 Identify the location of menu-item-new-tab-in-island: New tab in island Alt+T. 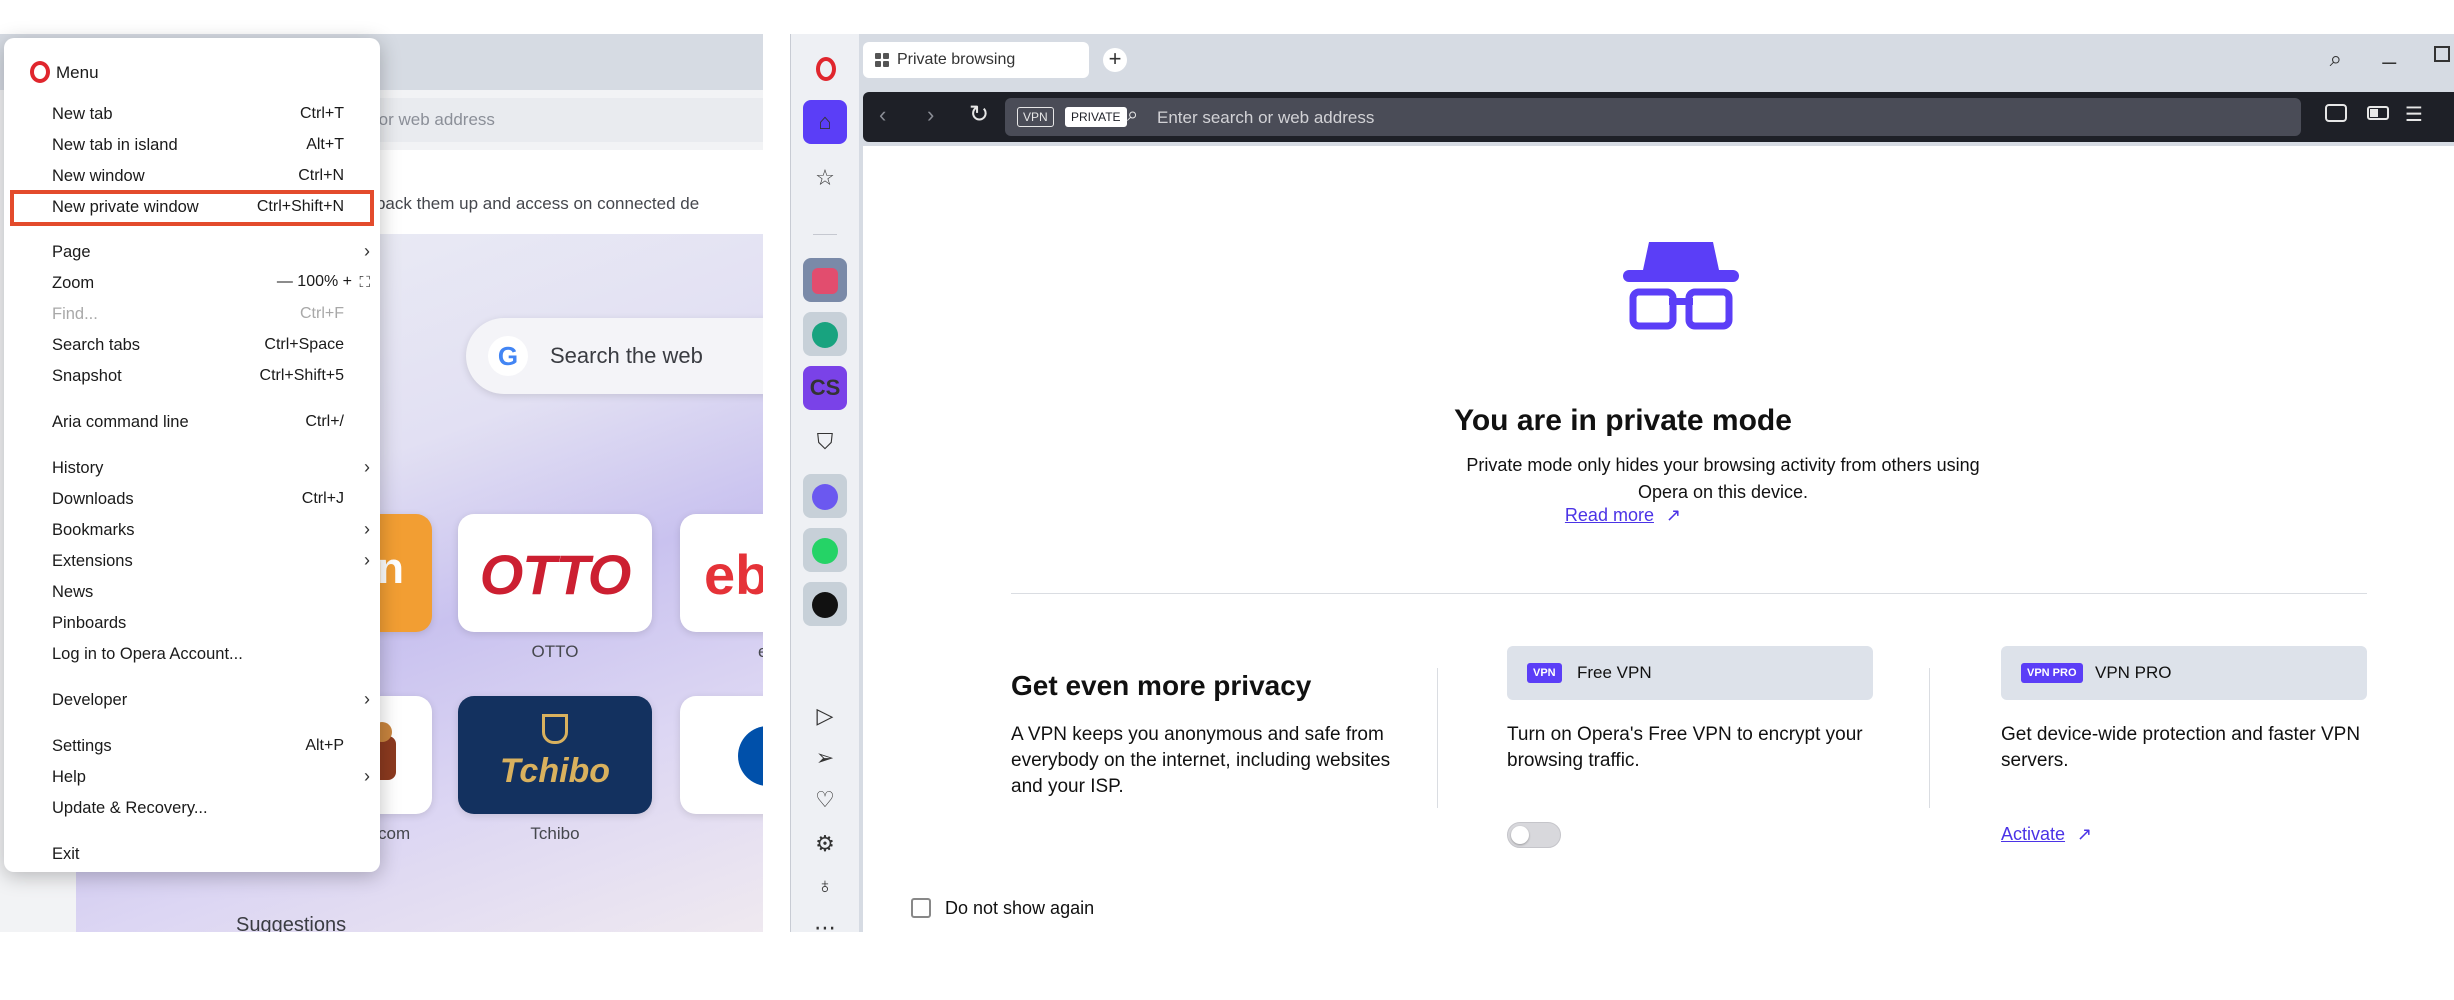
(192, 145).